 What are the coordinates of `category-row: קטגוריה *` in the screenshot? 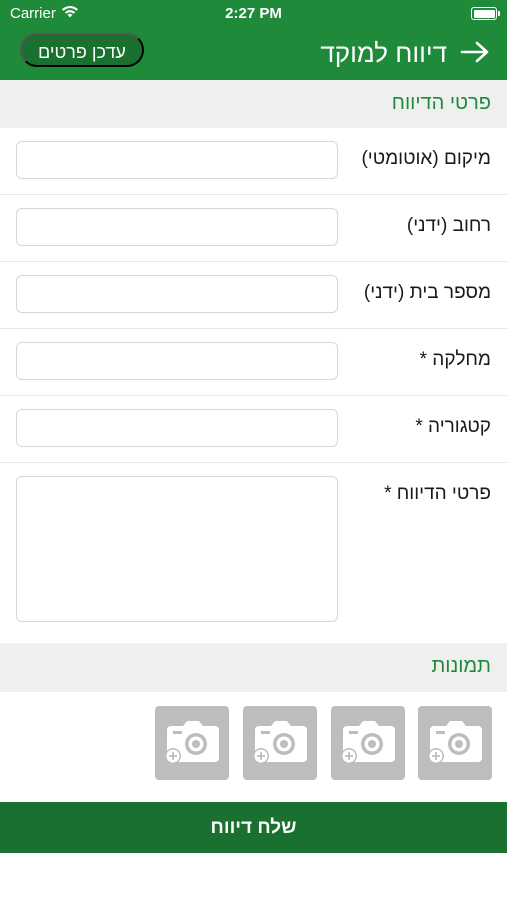 It's located at (253, 429).